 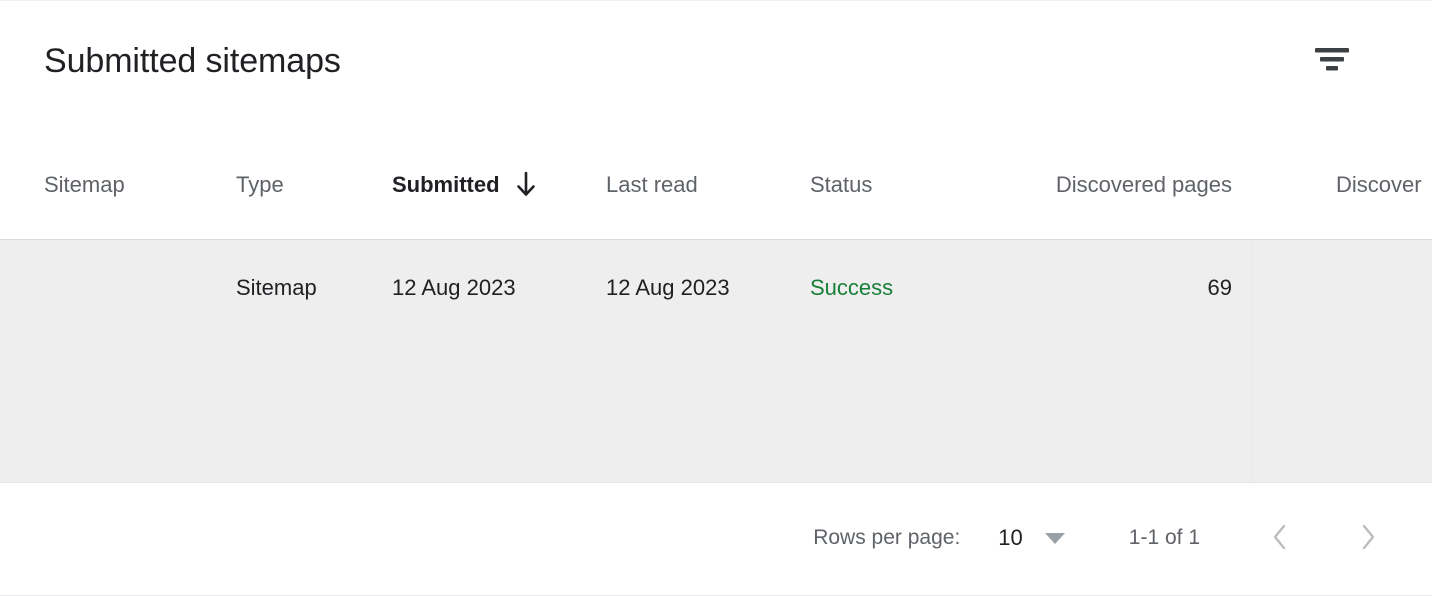 What do you see at coordinates (1379, 184) in the screenshot?
I see `column-header-label: Discover` at bounding box center [1379, 184].